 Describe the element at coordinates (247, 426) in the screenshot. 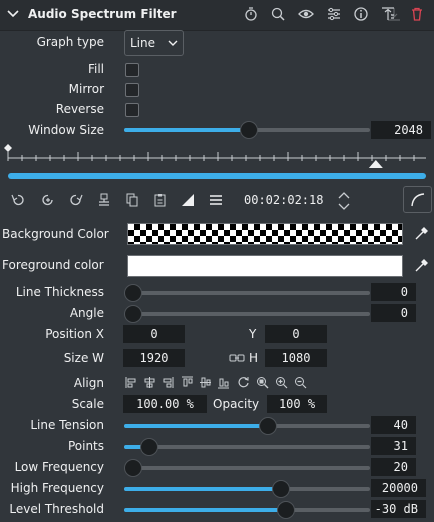

I see `line-tension-slider` at that location.